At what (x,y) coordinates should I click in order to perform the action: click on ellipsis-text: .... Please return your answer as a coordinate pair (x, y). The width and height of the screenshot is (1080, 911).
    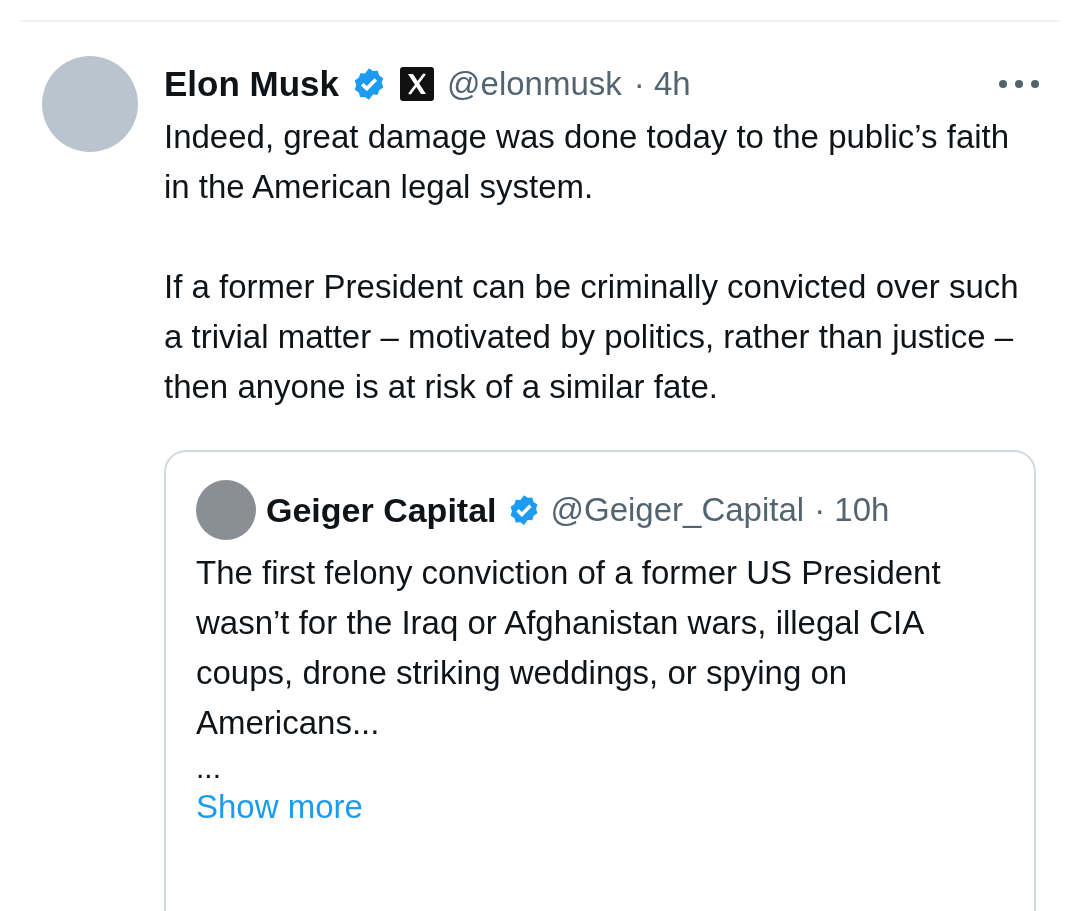
    Looking at the image, I should click on (209, 768).